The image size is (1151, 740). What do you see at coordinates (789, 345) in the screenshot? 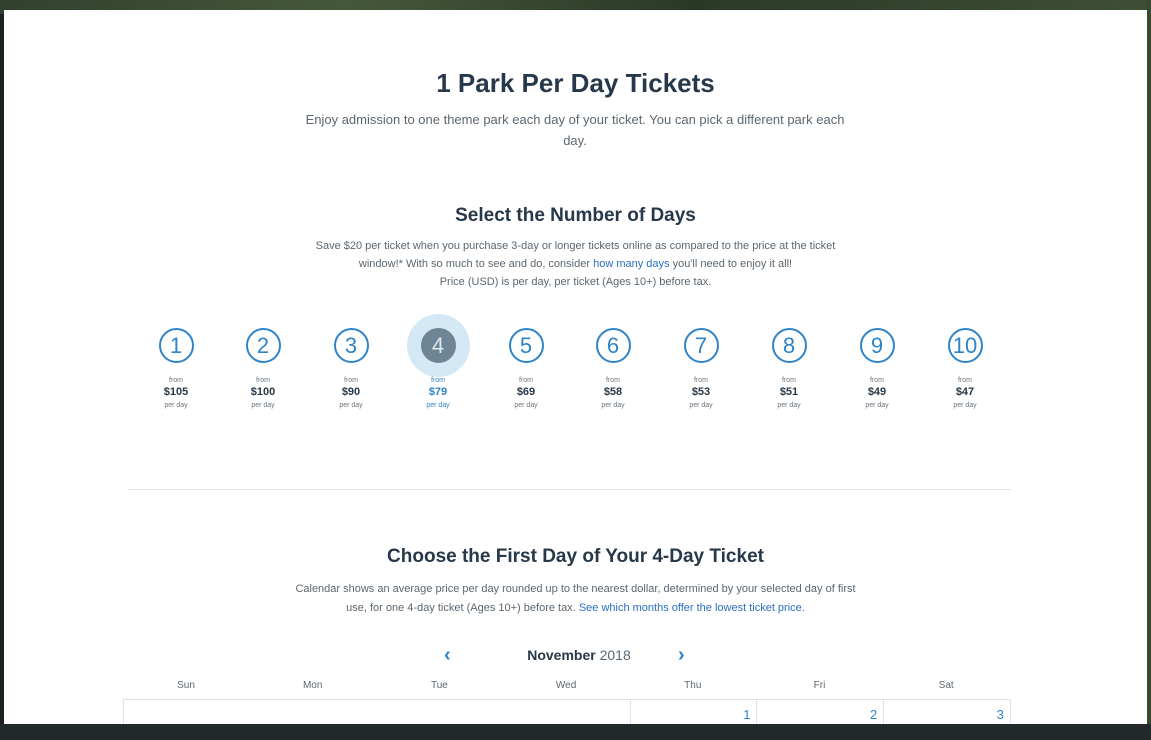
I see `day-count-circle: 8` at bounding box center [789, 345].